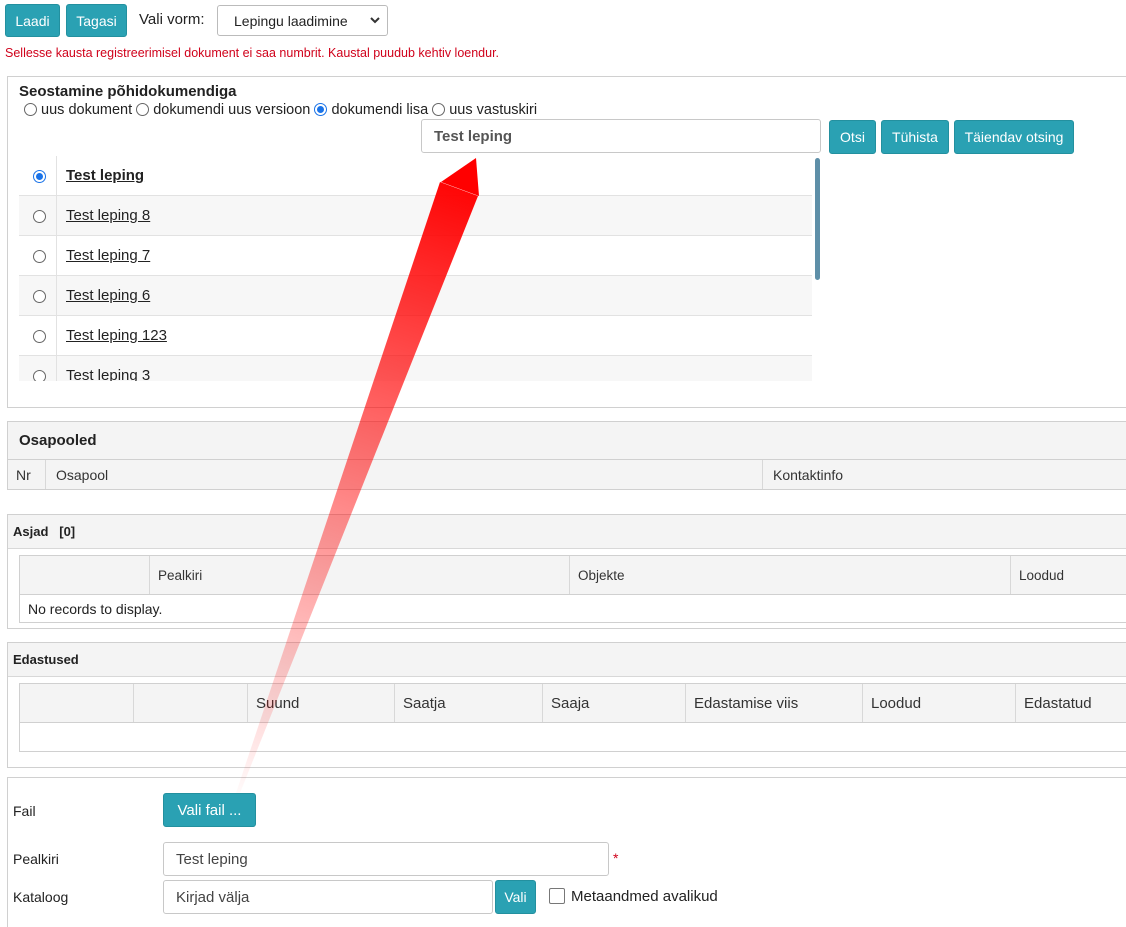 The image size is (1126, 927). What do you see at coordinates (567, 660) in the screenshot?
I see `forwardings-header` at bounding box center [567, 660].